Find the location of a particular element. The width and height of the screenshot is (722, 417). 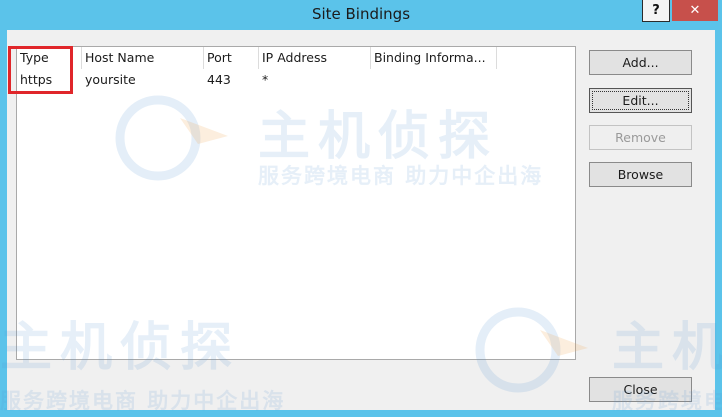

cell-type: https is located at coordinates (36, 79).